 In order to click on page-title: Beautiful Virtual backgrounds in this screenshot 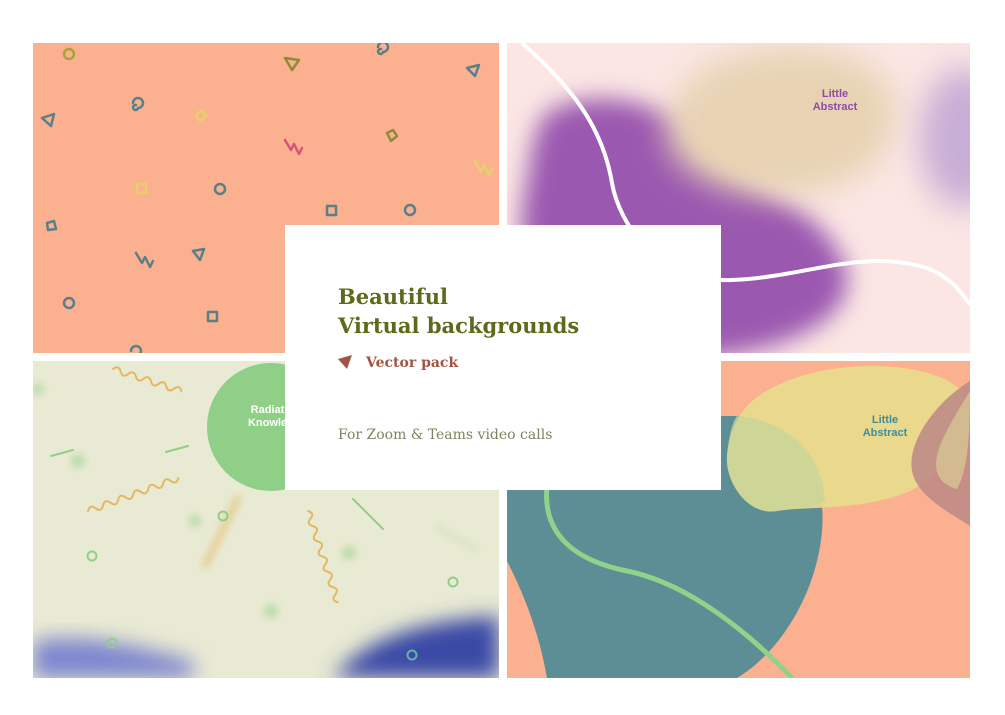, I will do `click(518, 311)`.